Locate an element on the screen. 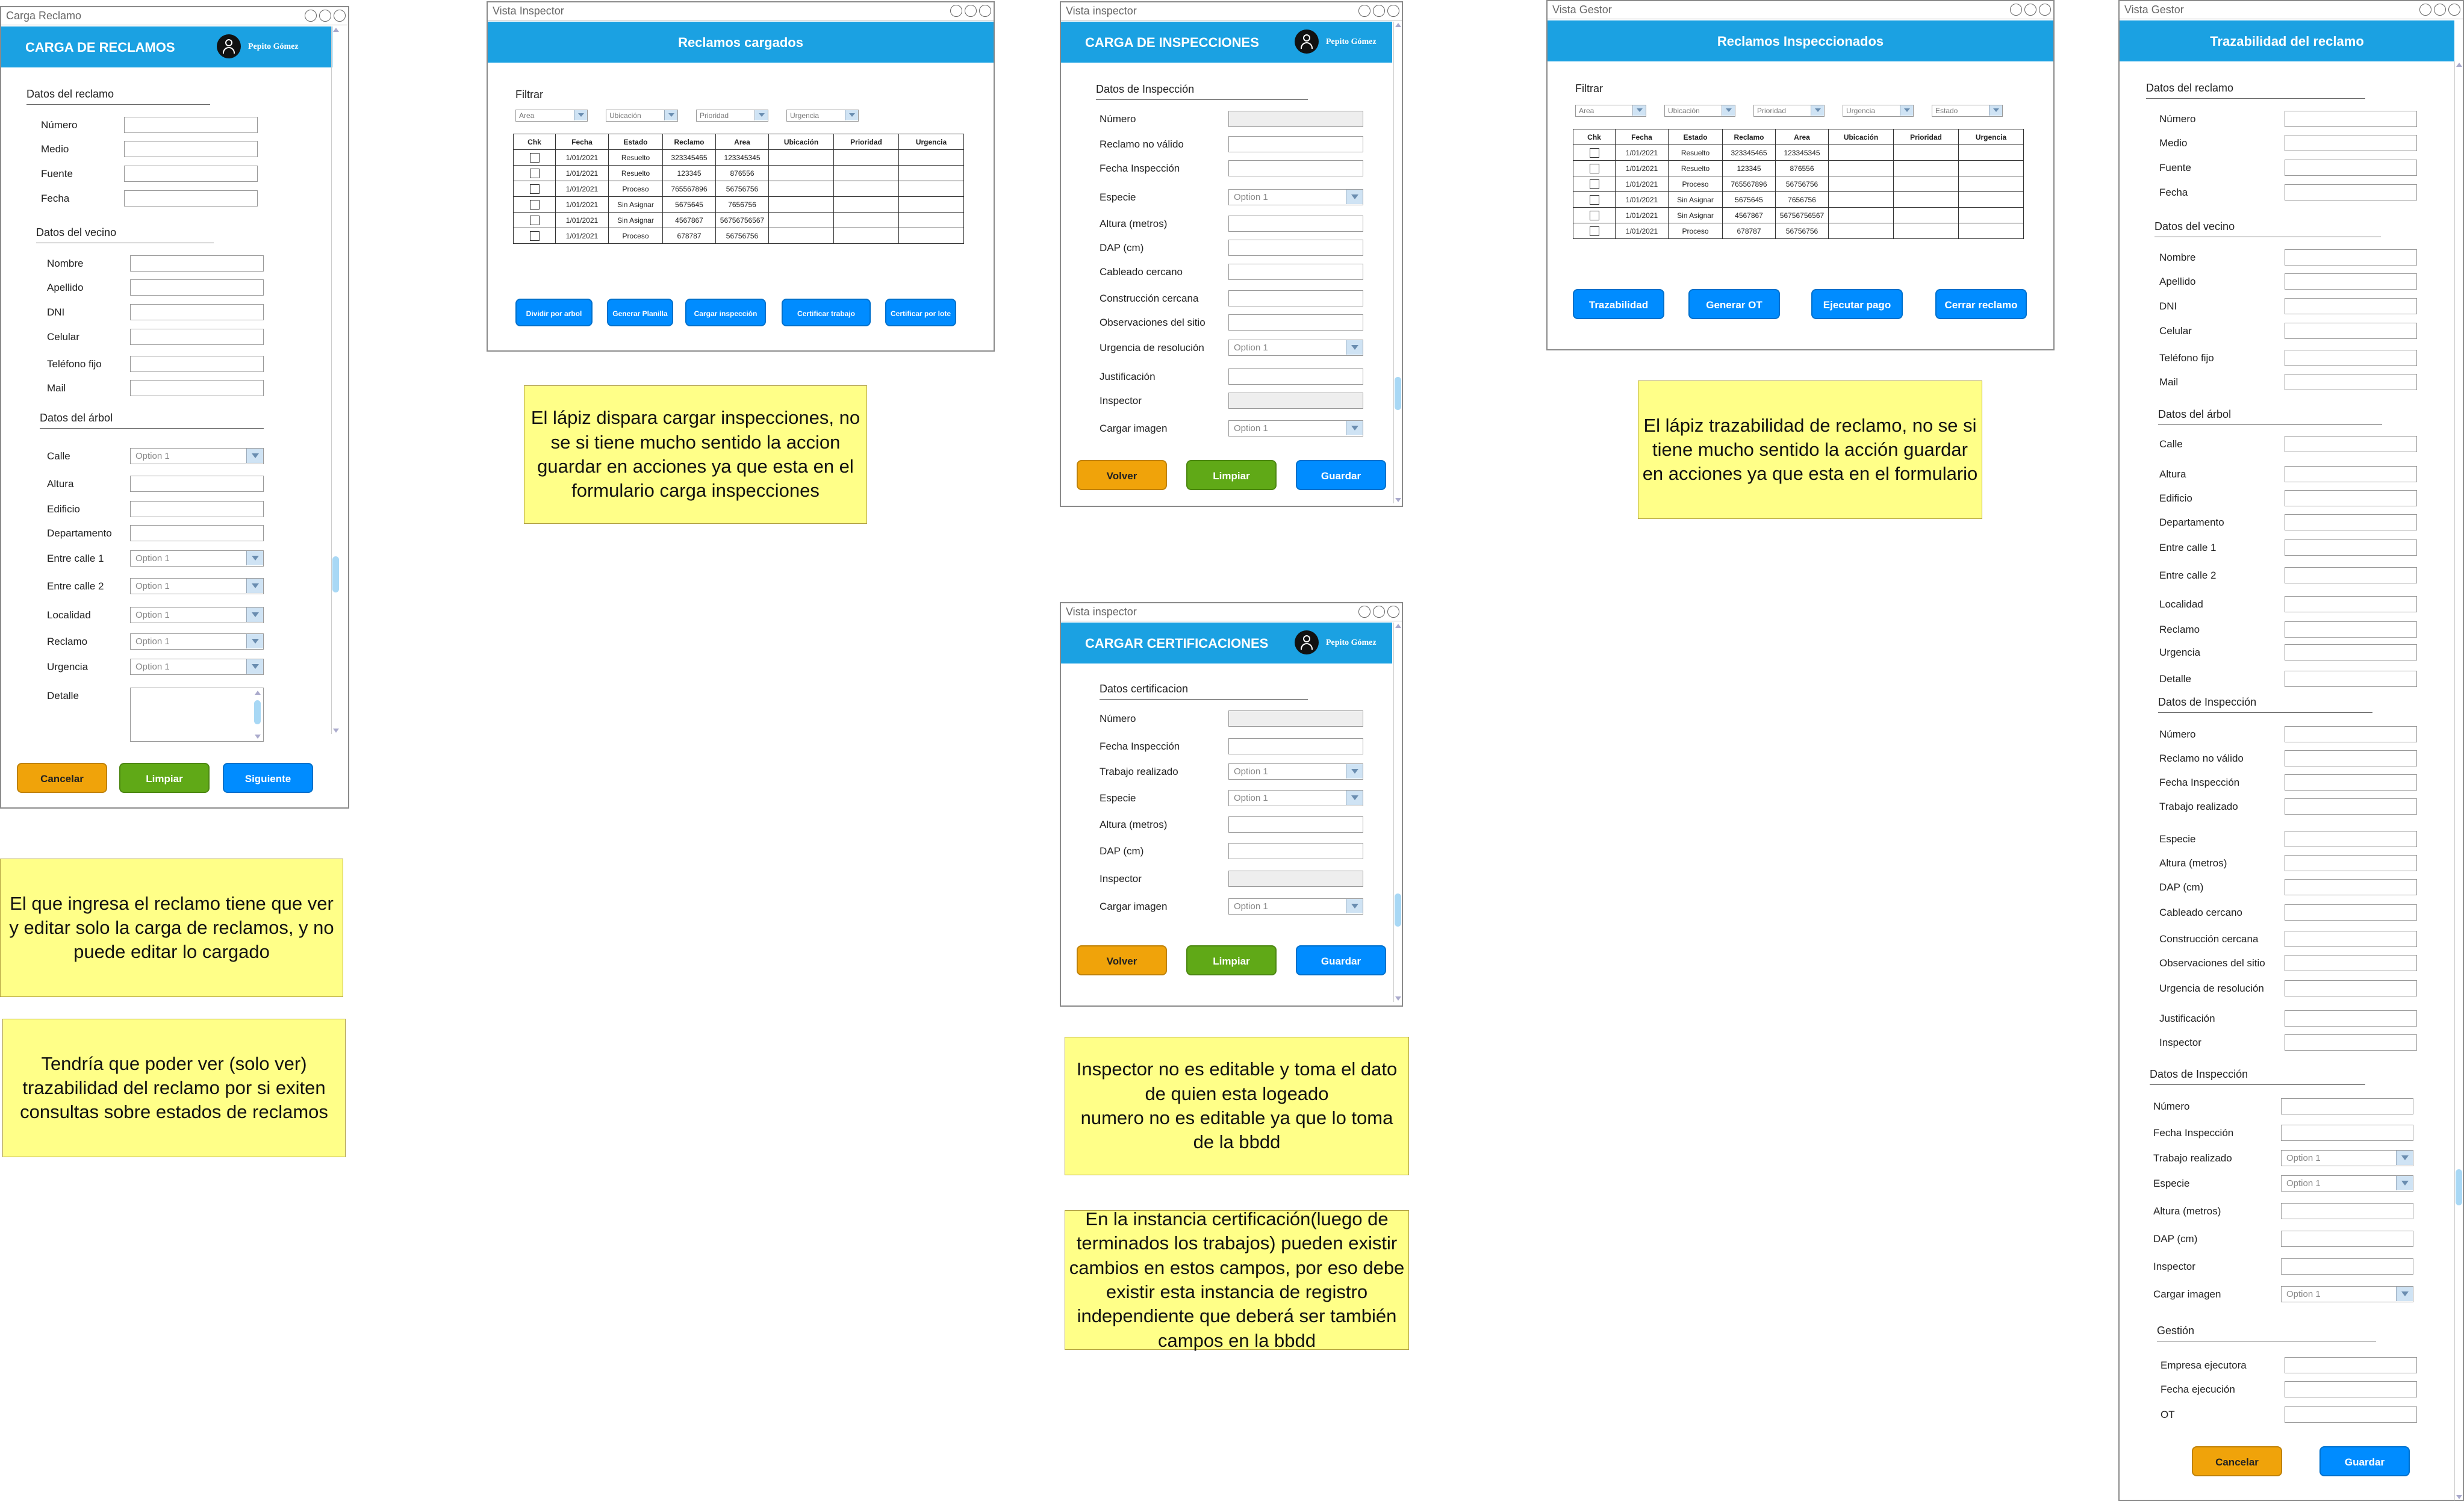  column-header-urgencia: Urgencia is located at coordinates (931, 142).